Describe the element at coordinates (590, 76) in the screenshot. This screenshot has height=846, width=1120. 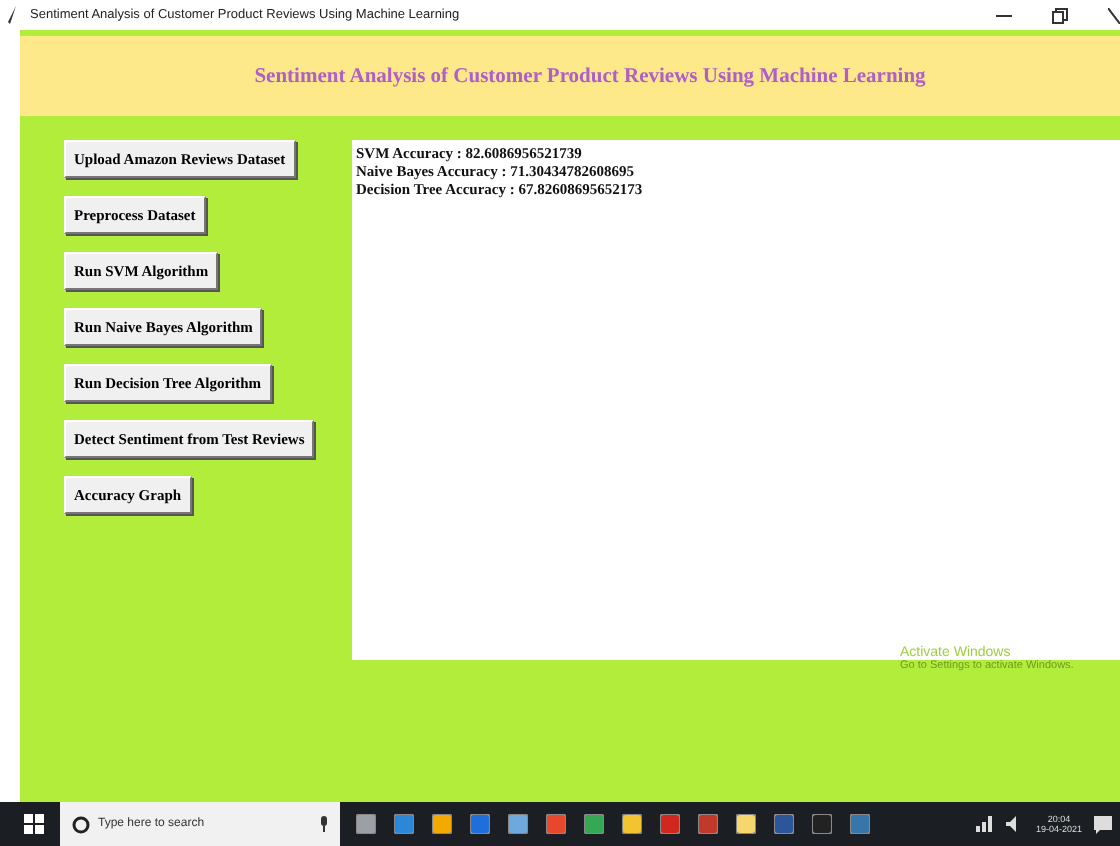
I see `app-title: Sentiment Analysis of Customer Product Reviews Using Machine Learning` at that location.